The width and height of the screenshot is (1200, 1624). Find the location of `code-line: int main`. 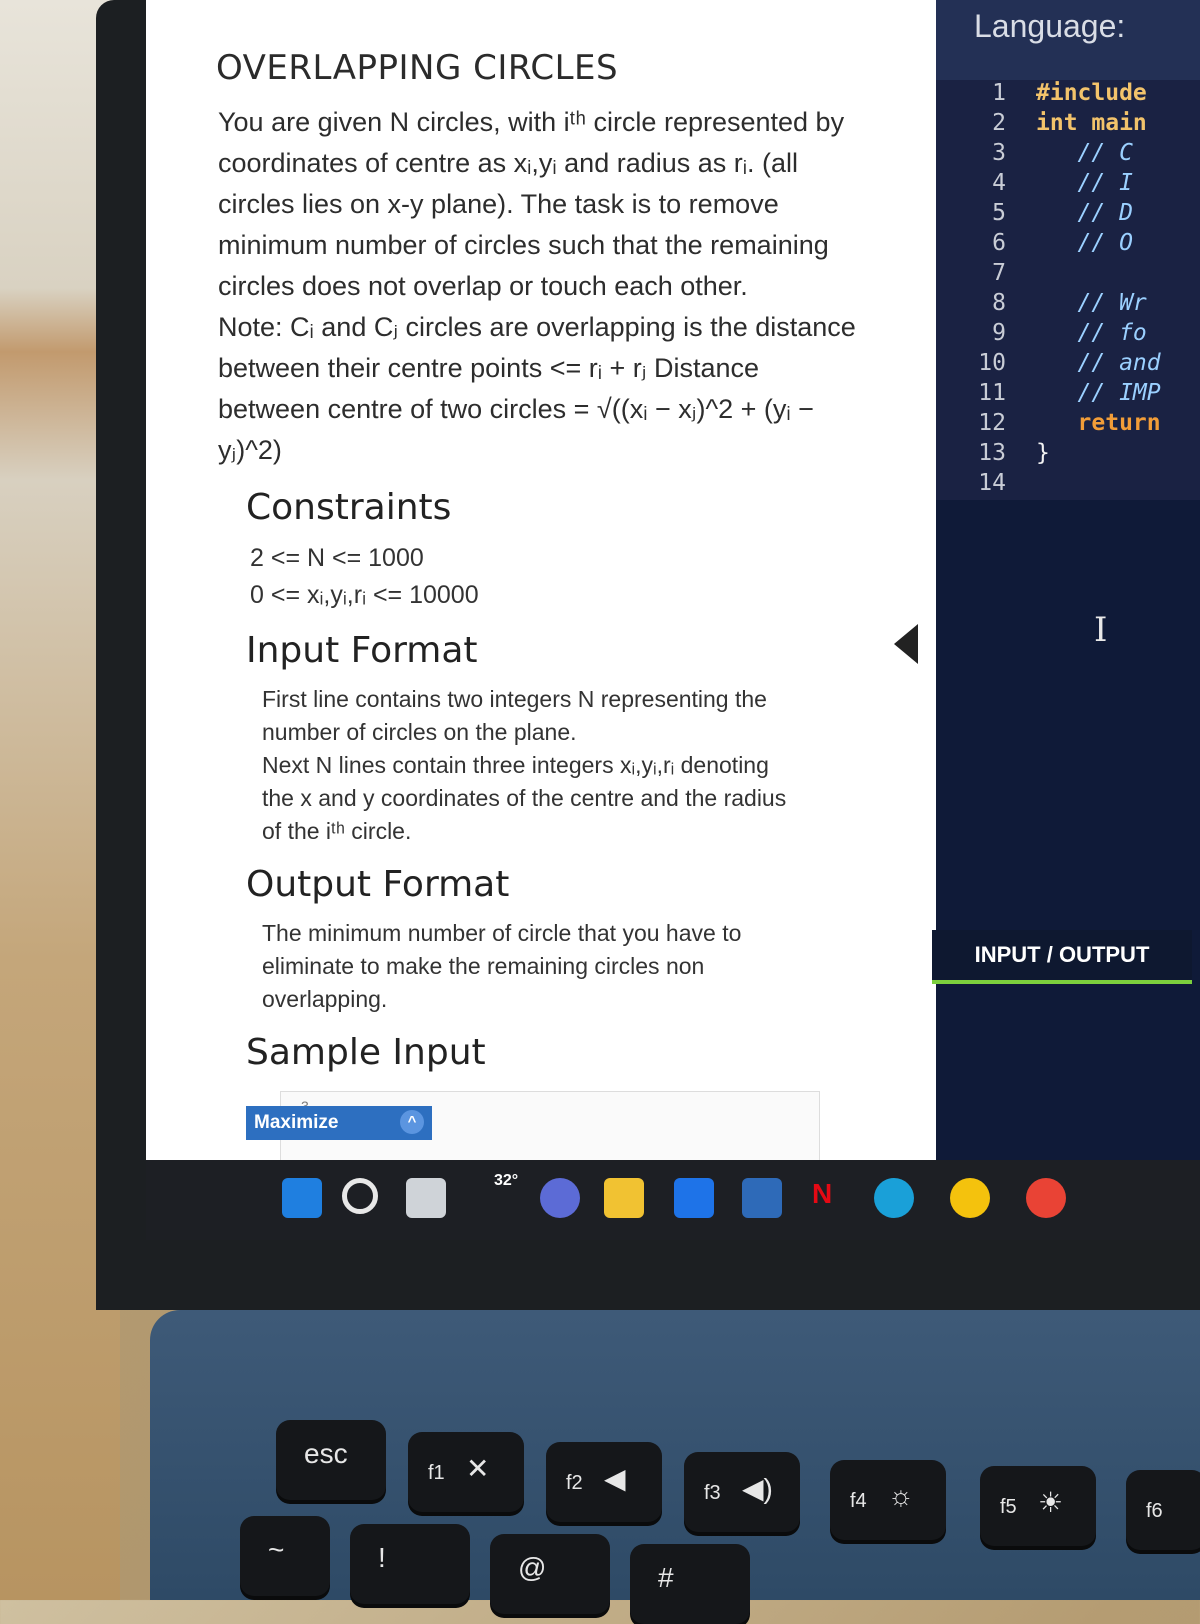

code-line: int main is located at coordinates (1098, 125).